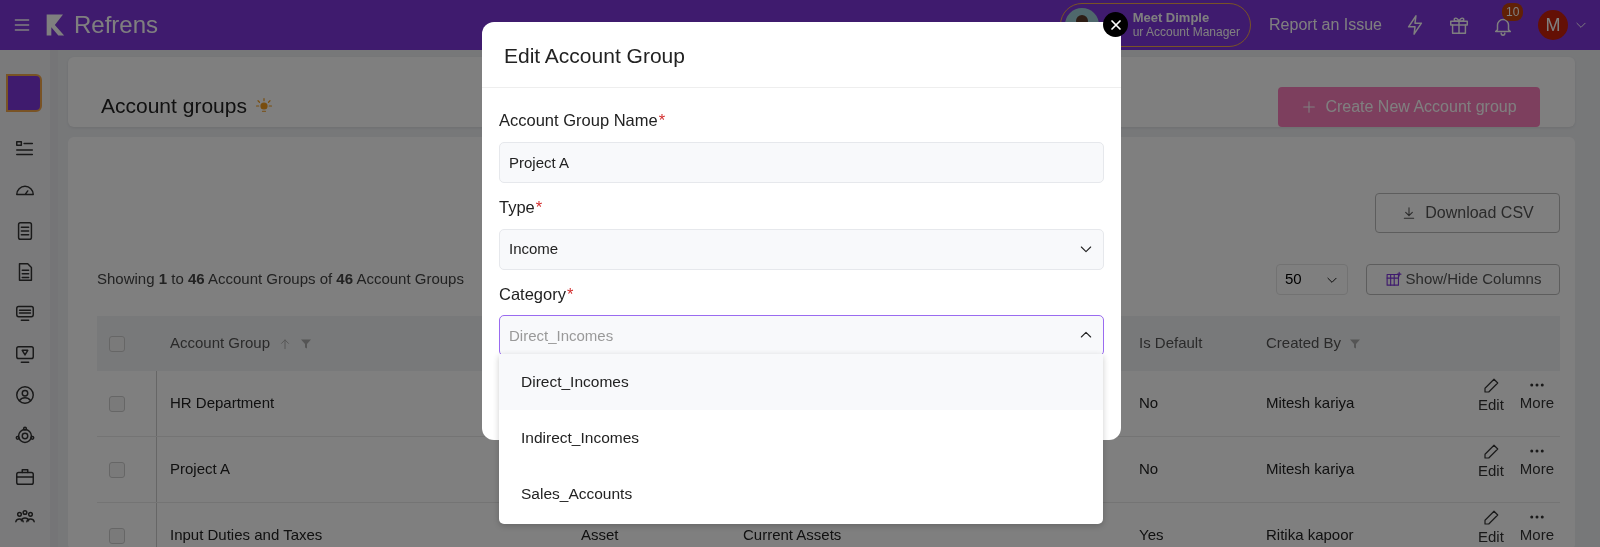  Describe the element at coordinates (792, 535) in the screenshot. I see `table-cell: Current Assets` at that location.